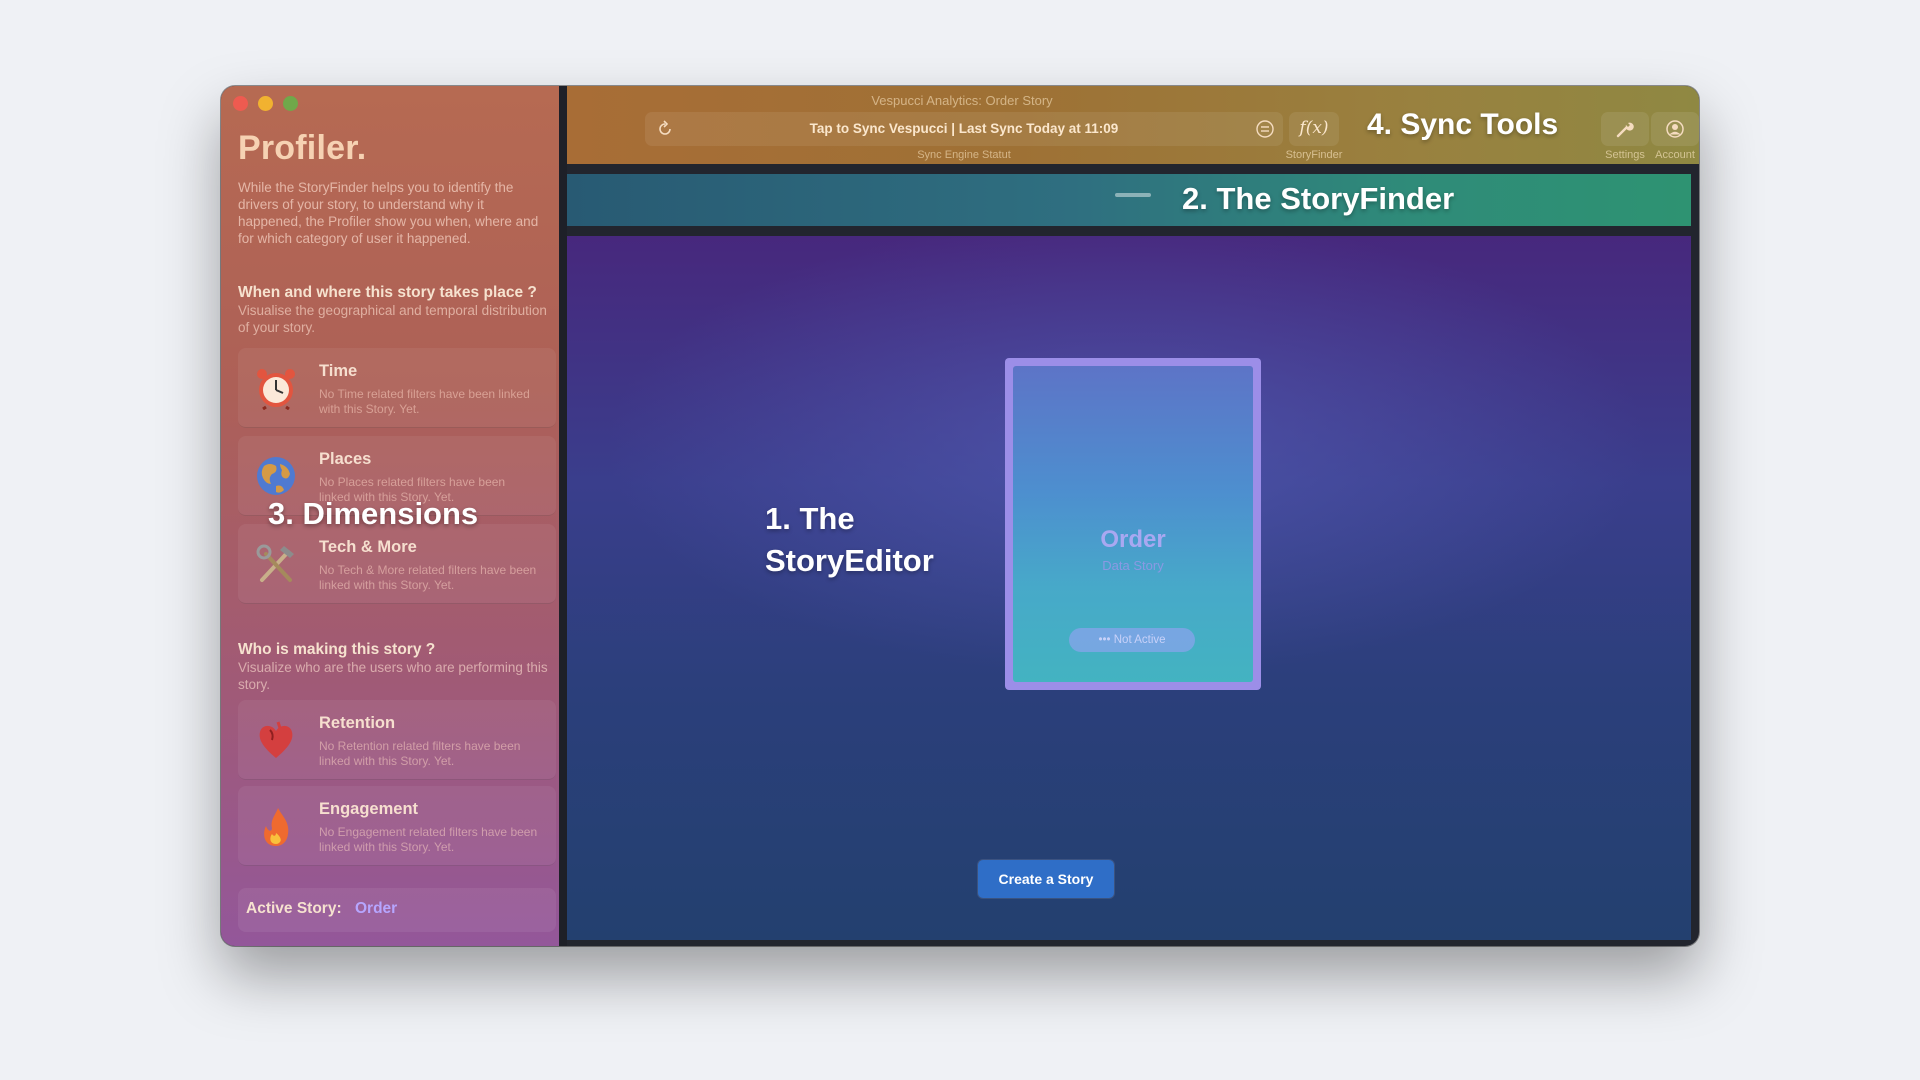  What do you see at coordinates (849, 540) in the screenshot?
I see `storyeditor-annotation: 1. The StoryEditor` at bounding box center [849, 540].